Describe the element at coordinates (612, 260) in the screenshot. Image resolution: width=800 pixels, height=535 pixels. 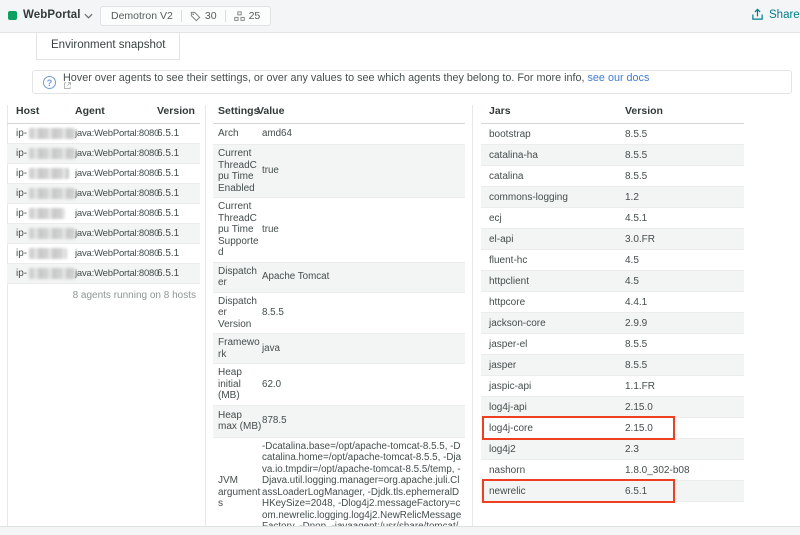
I see `jar-row: fluent-hc 4.5` at that location.